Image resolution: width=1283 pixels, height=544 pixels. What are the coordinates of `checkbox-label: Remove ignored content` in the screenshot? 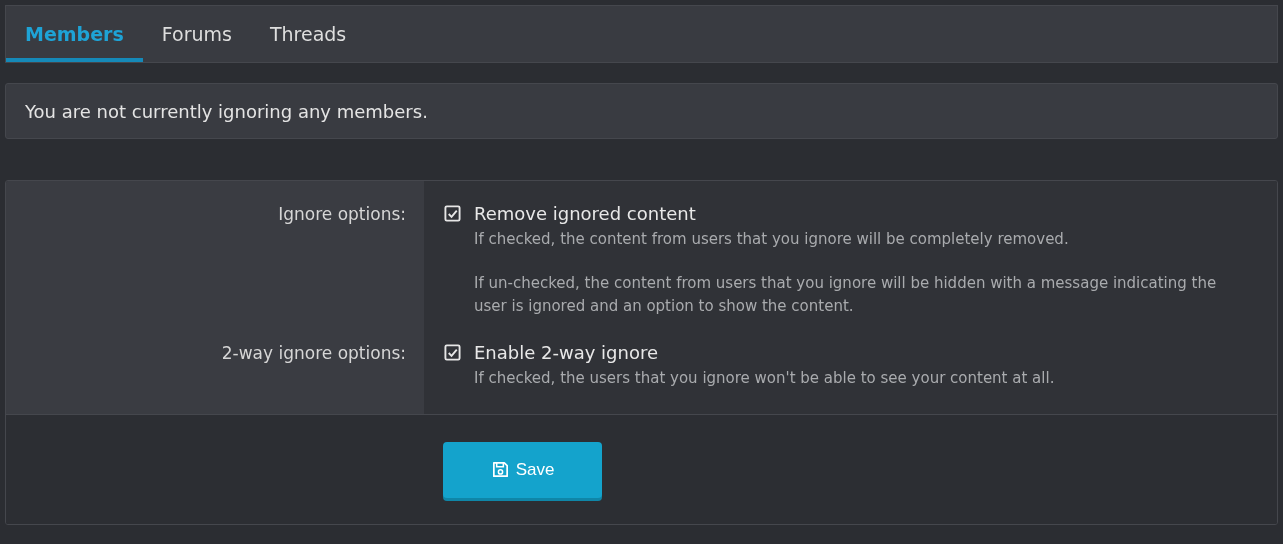 It's located at (585, 213).